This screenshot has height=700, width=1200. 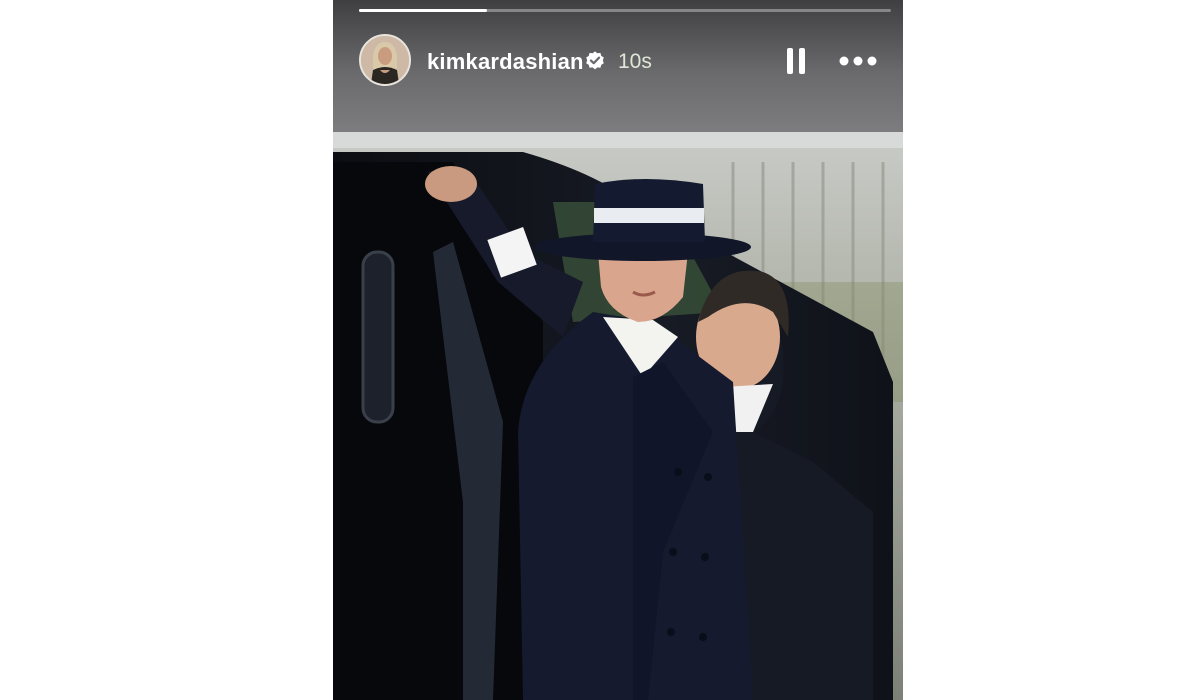 I want to click on story-progress-bar, so click(x=625, y=10).